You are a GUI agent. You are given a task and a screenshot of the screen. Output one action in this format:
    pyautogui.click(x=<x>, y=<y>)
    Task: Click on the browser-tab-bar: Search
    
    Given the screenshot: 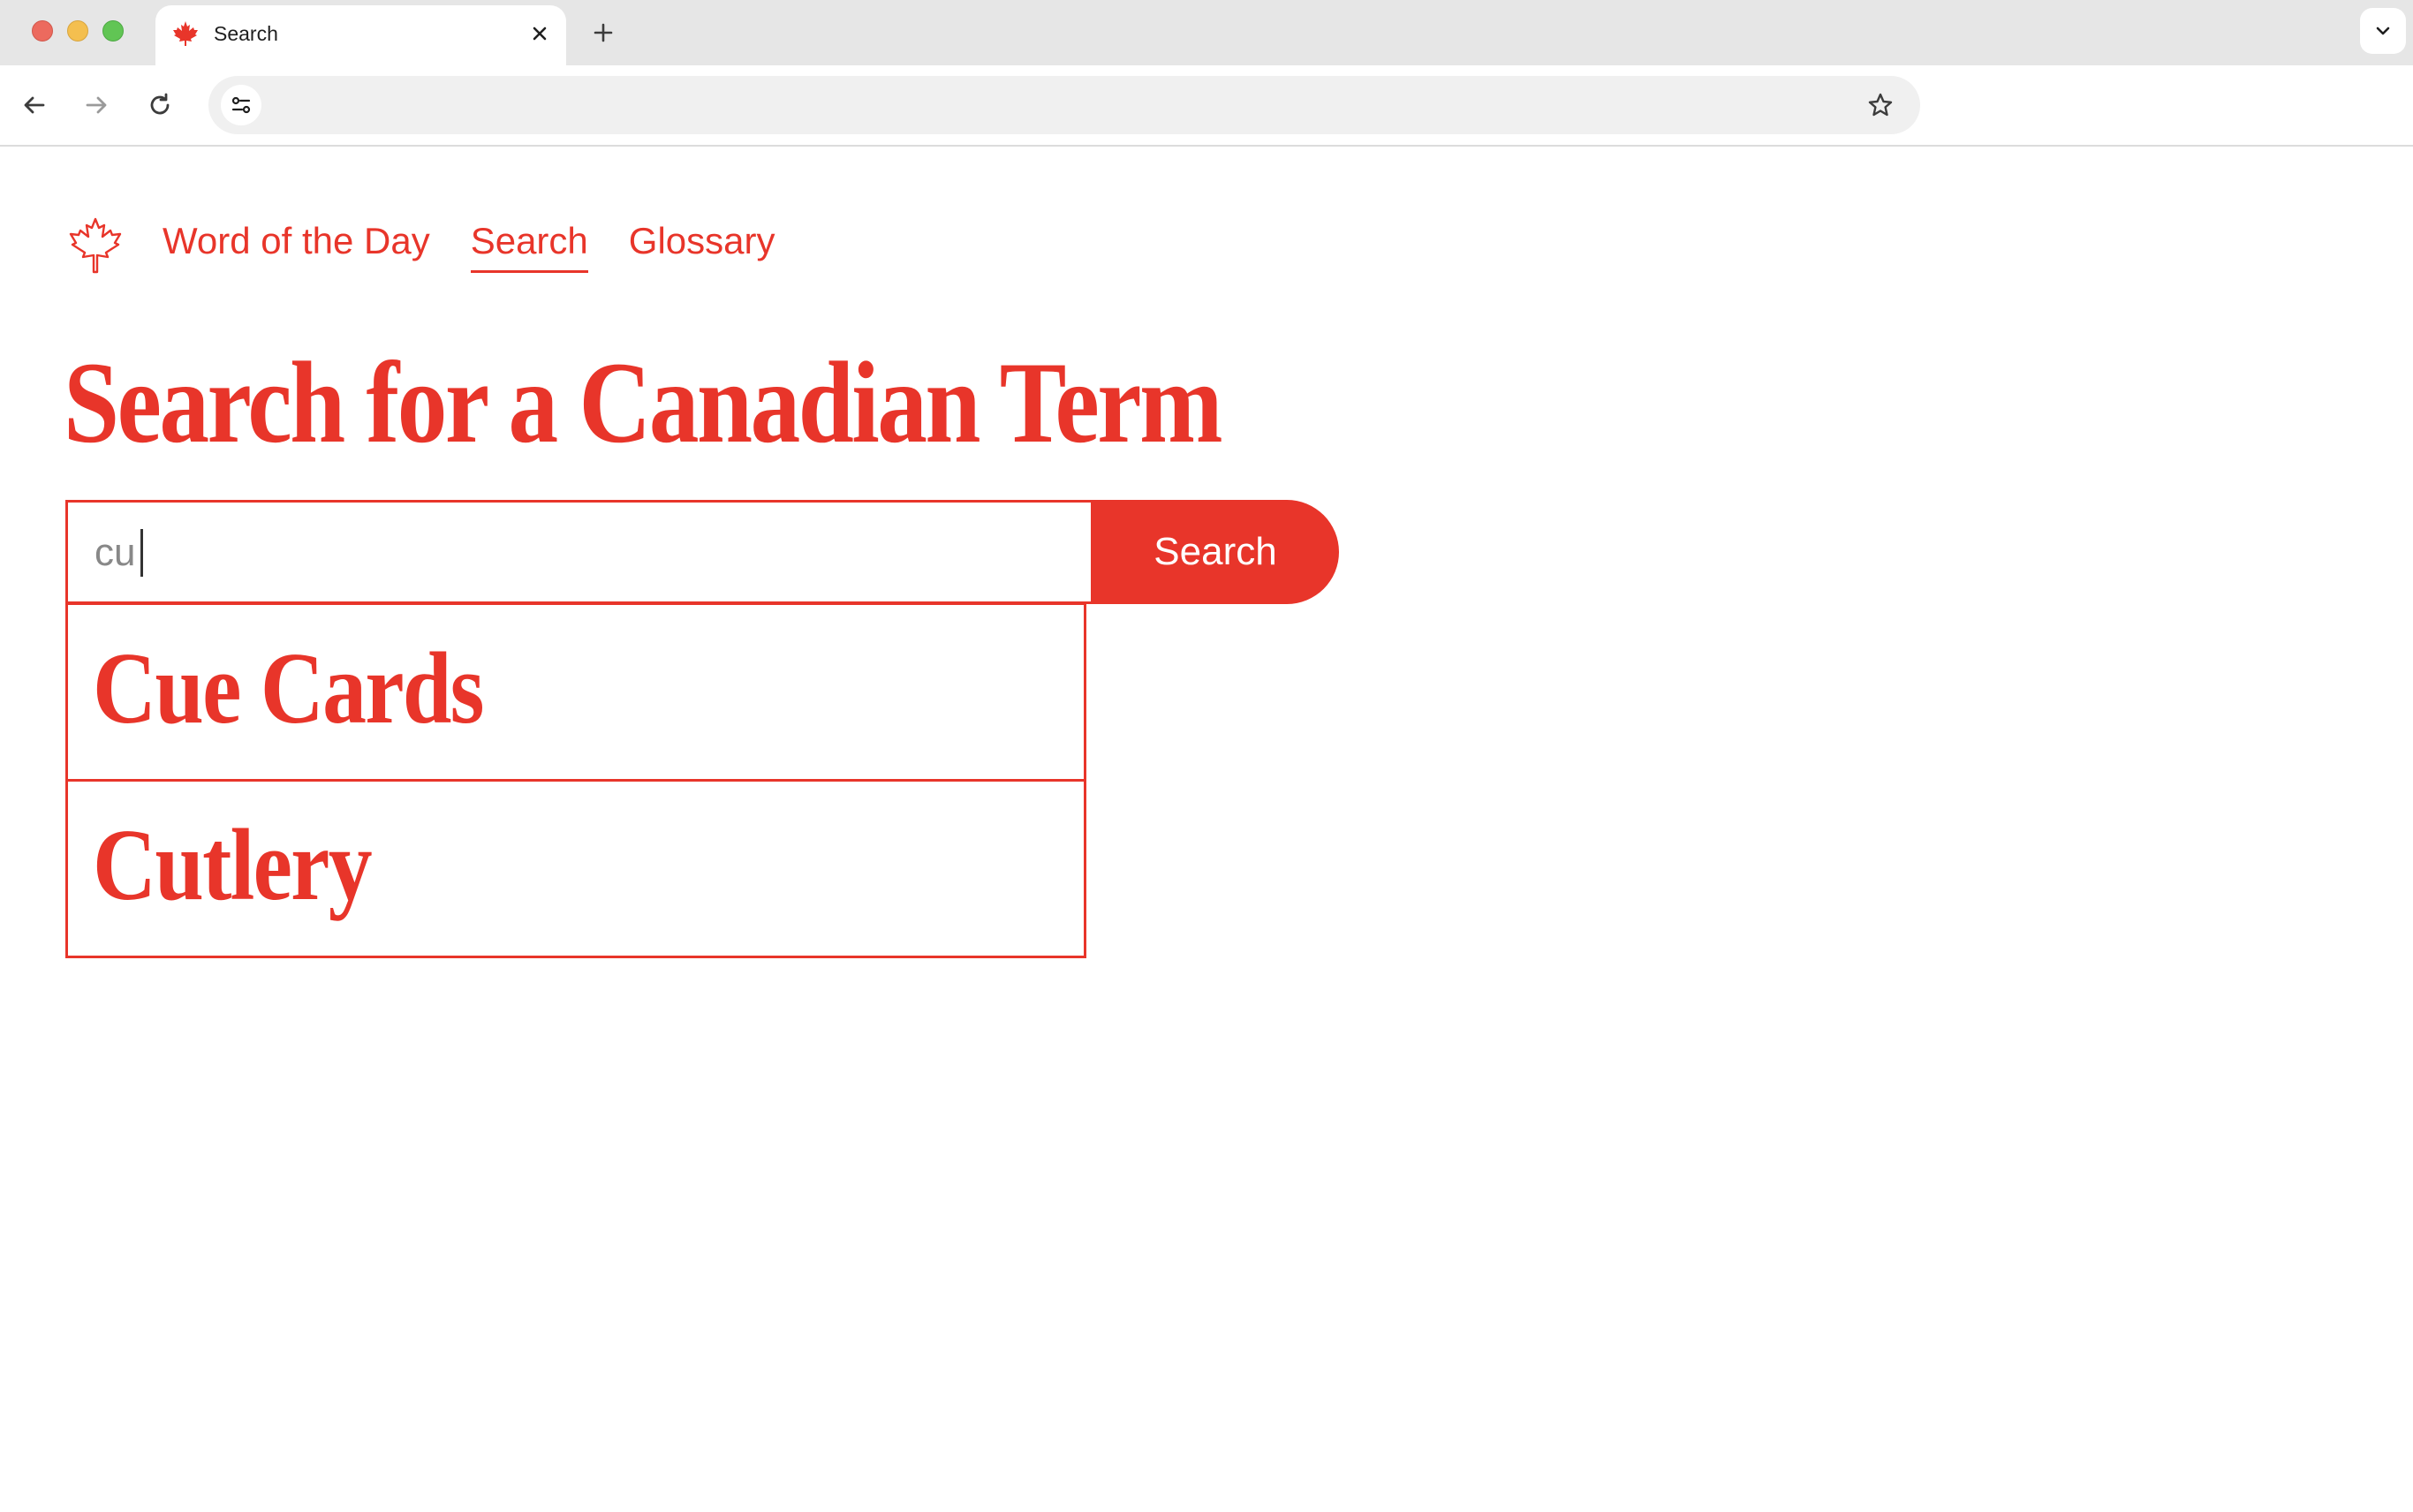 What is the action you would take?
    pyautogui.click(x=1206, y=32)
    